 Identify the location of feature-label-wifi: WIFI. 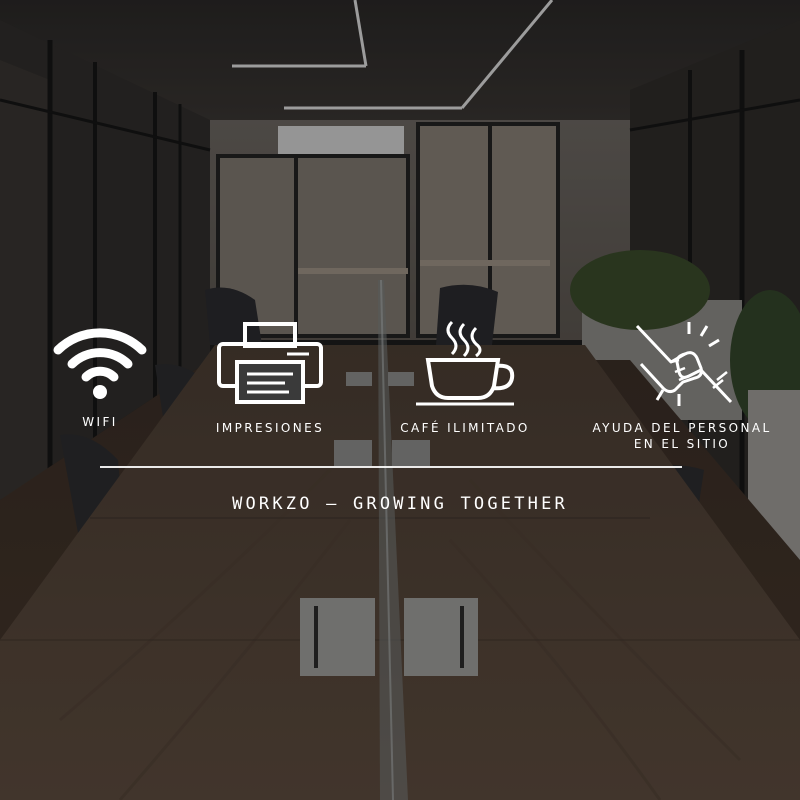
(100, 422).